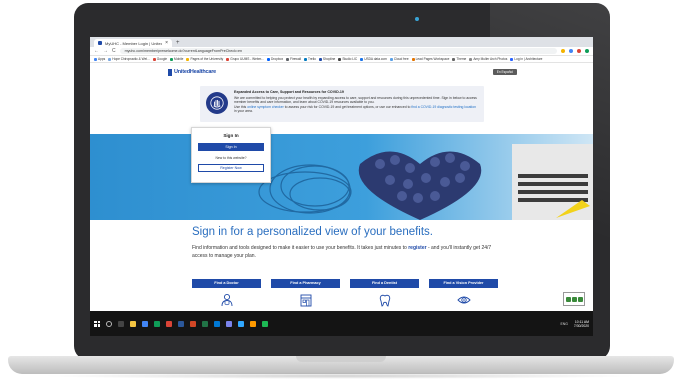  Describe the element at coordinates (384, 297) in the screenshot. I see `tooth-icon` at that location.